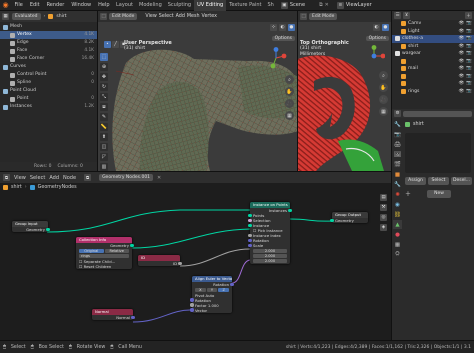 This screenshot has height=353, width=474. I want to click on view-layer-selector: ≡ ViewLayer, so click(354, 5).